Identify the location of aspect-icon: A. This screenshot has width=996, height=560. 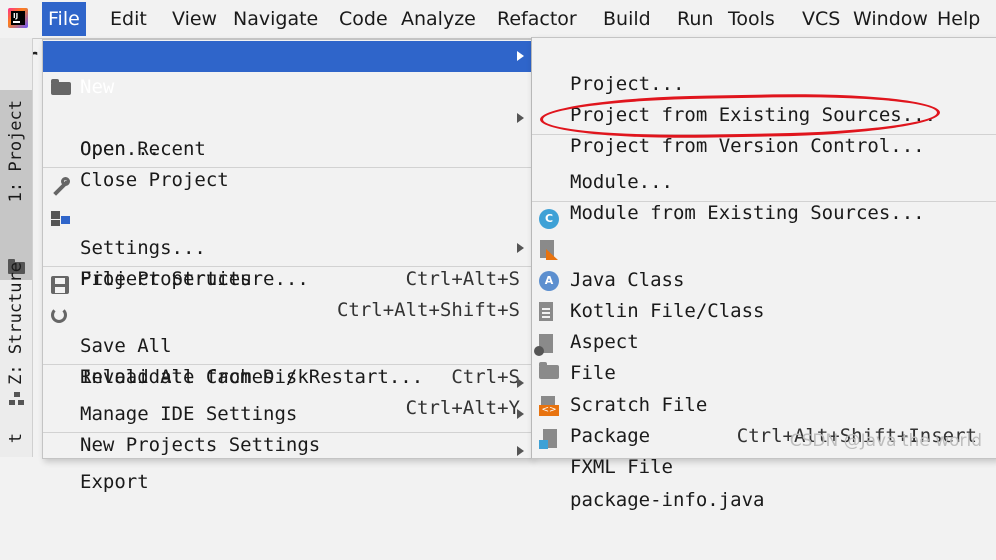
(549, 281).